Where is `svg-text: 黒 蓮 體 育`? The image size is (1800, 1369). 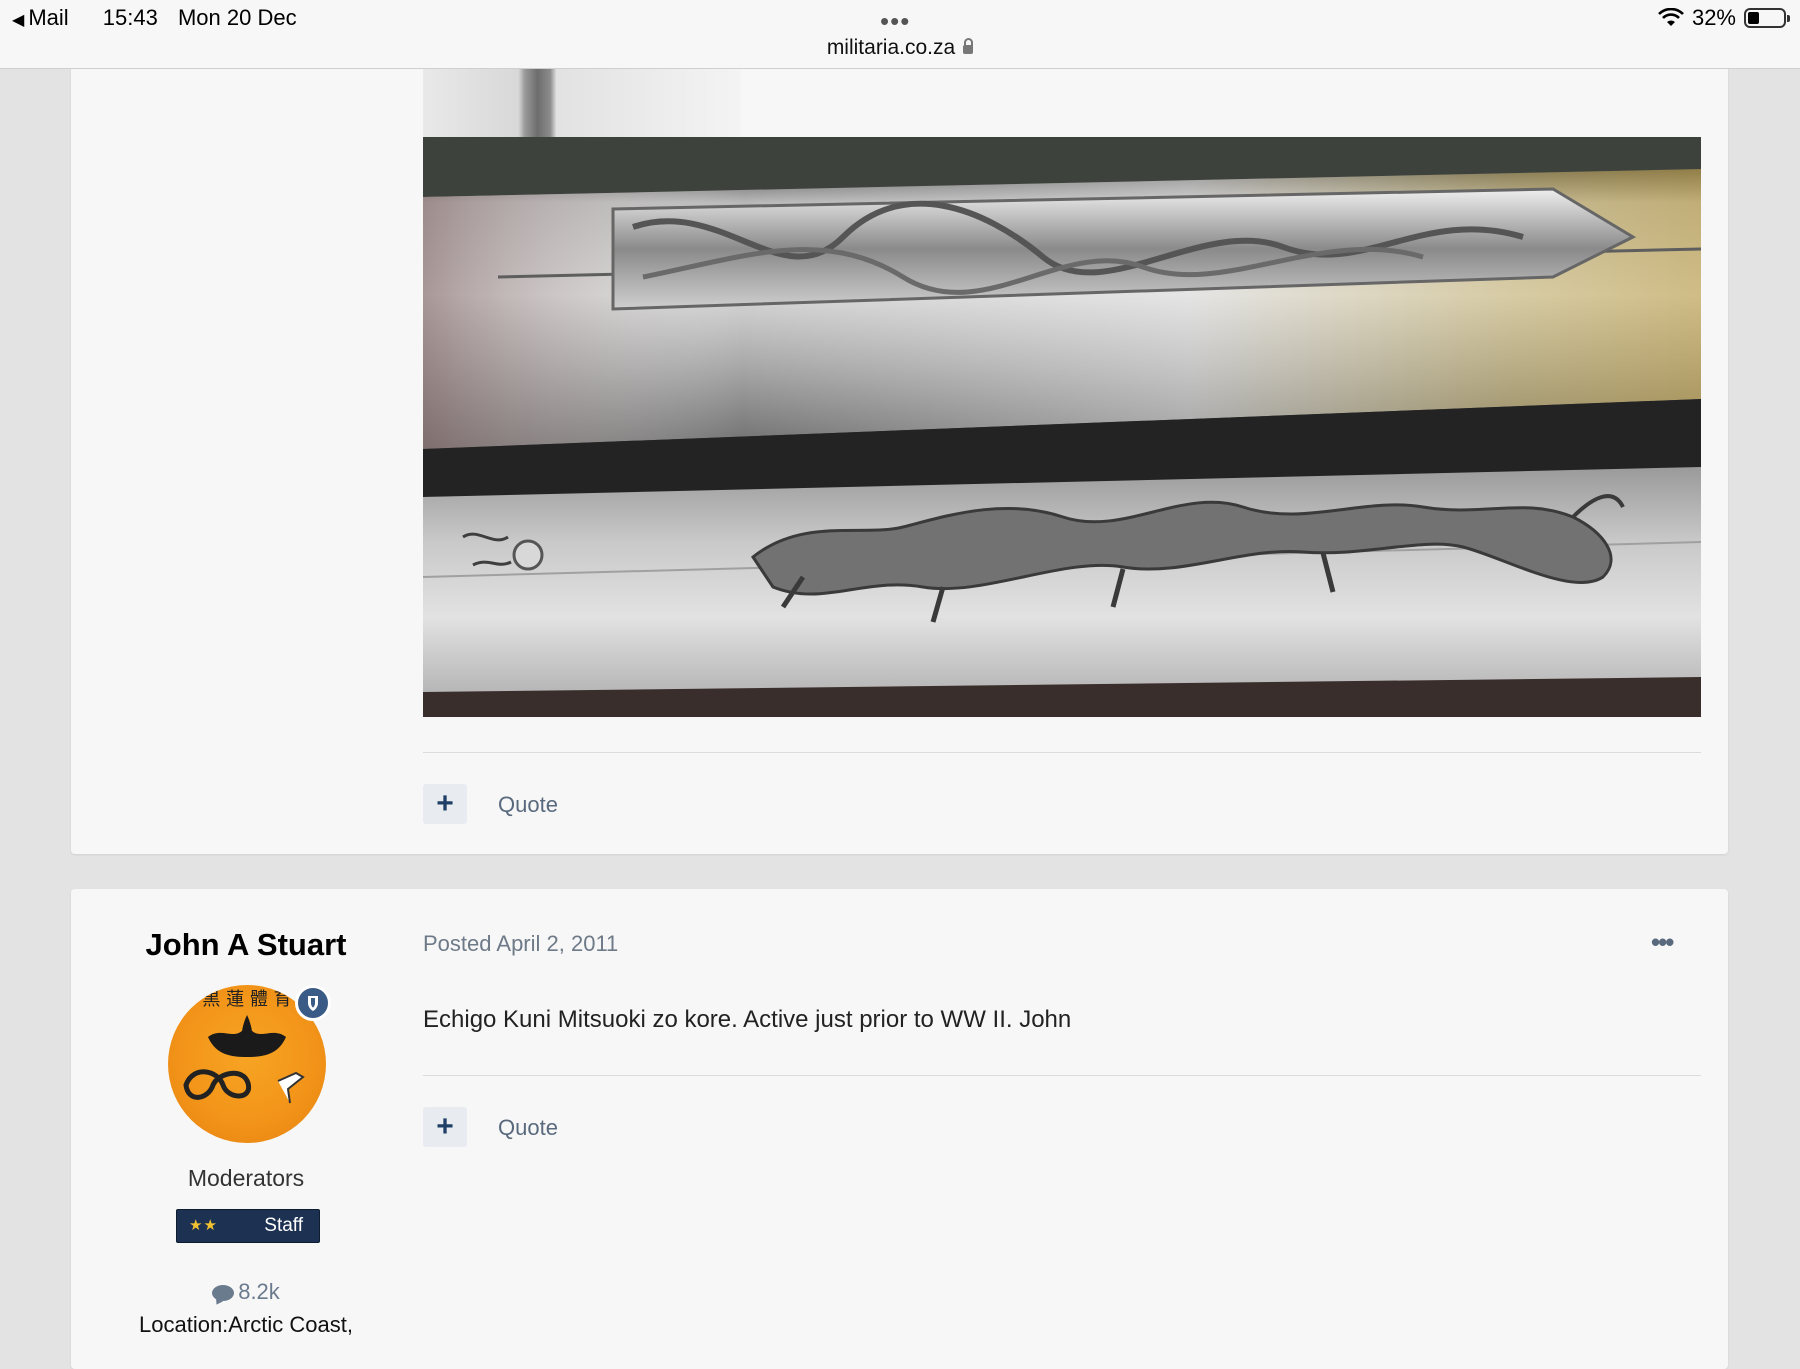 svg-text: 黒 蓮 體 育 is located at coordinates (246, 999).